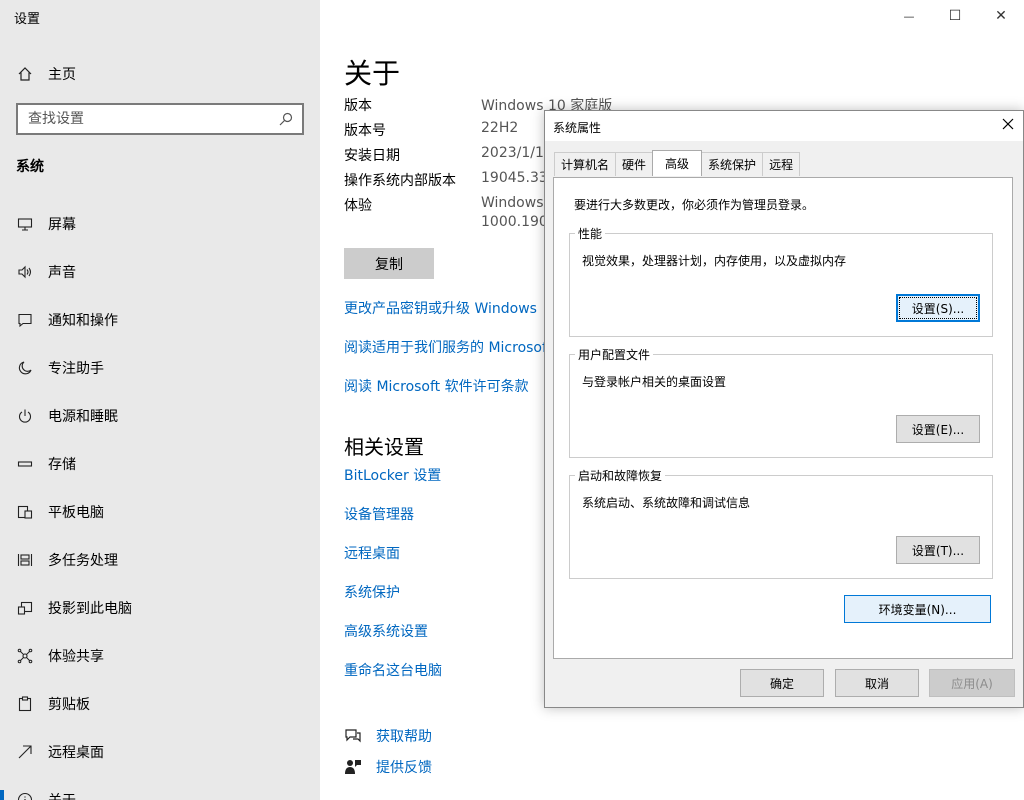  What do you see at coordinates (392, 475) in the screenshot?
I see `link-bitlocker: BitLocker 设置` at bounding box center [392, 475].